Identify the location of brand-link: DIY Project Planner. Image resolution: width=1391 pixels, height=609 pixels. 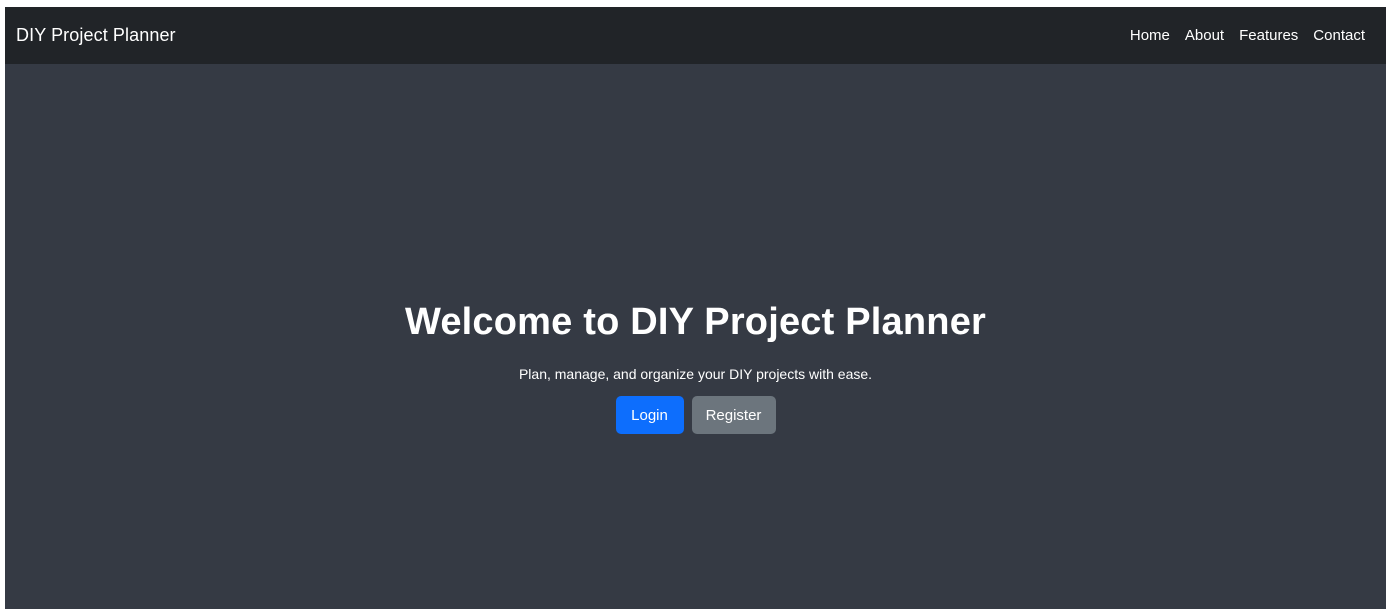
(96, 35).